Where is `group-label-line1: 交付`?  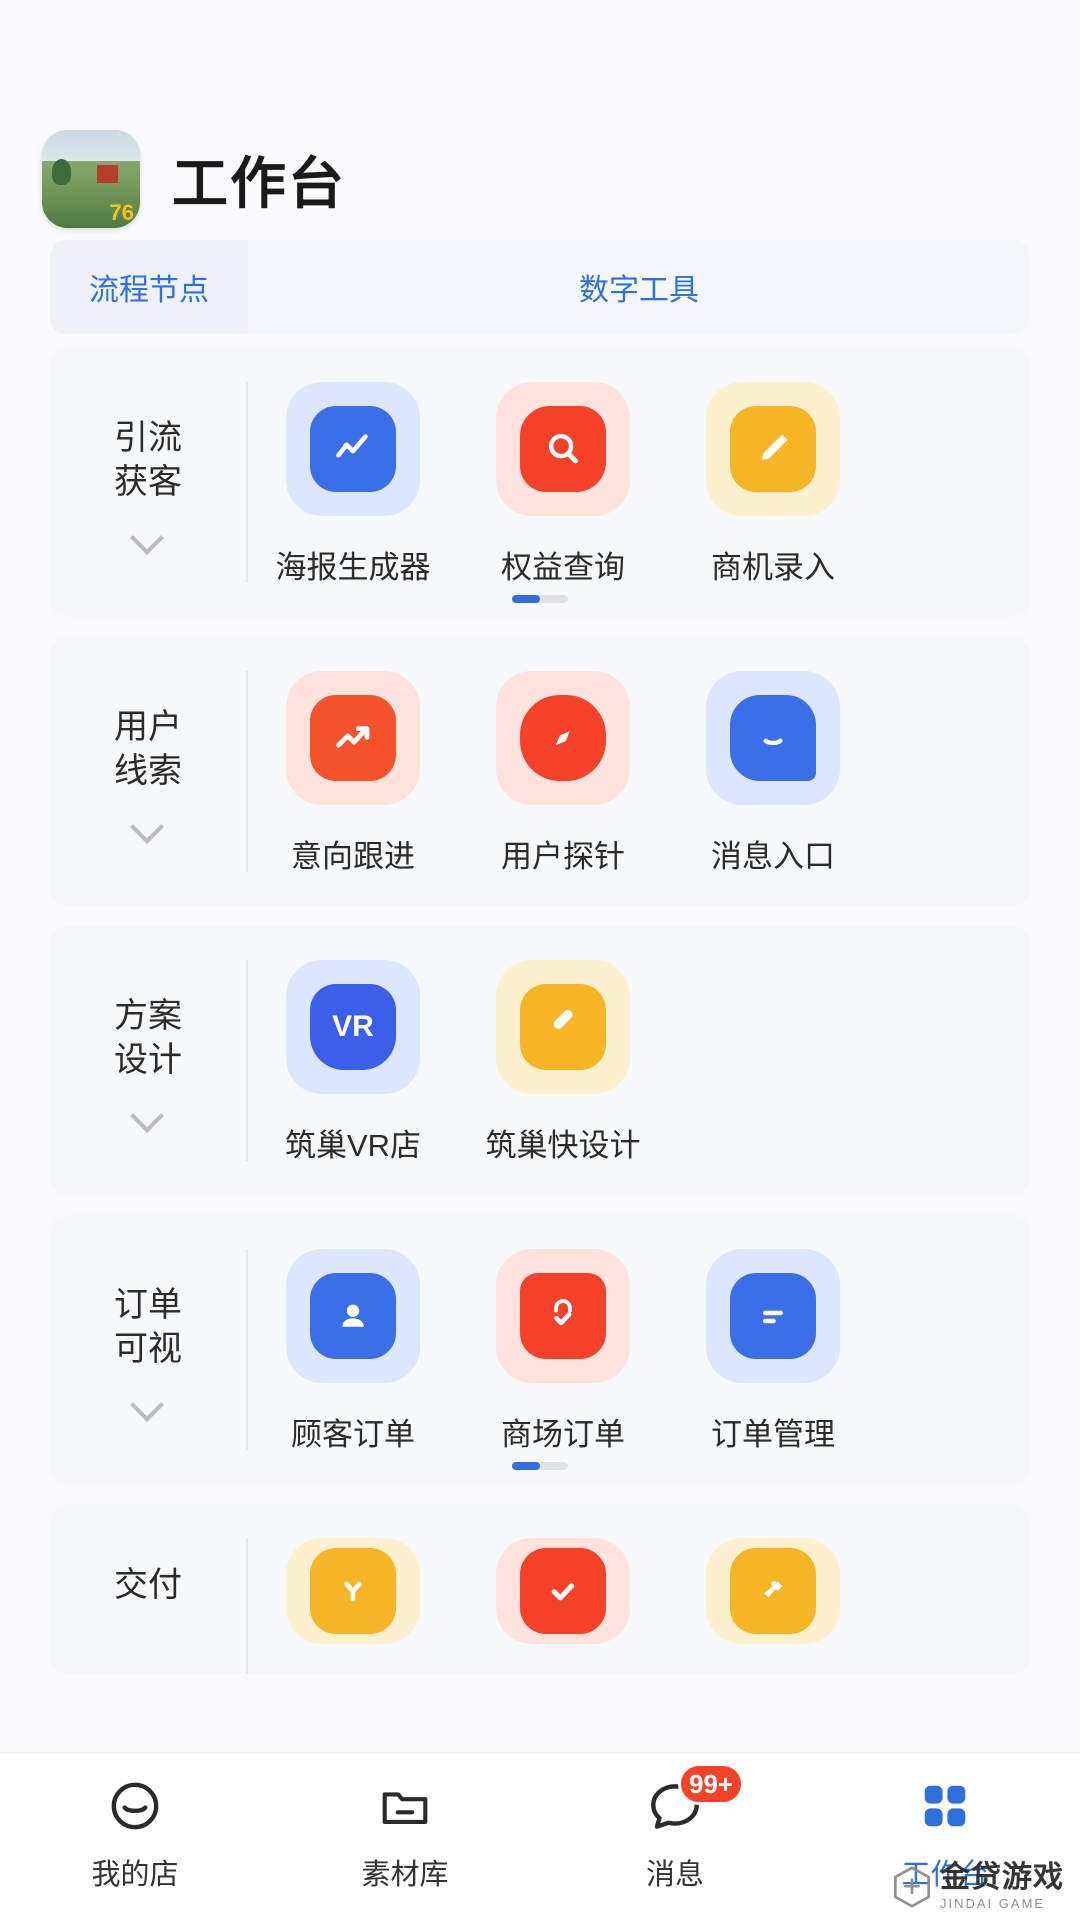 group-label-line1: 交付 is located at coordinates (148, 1585).